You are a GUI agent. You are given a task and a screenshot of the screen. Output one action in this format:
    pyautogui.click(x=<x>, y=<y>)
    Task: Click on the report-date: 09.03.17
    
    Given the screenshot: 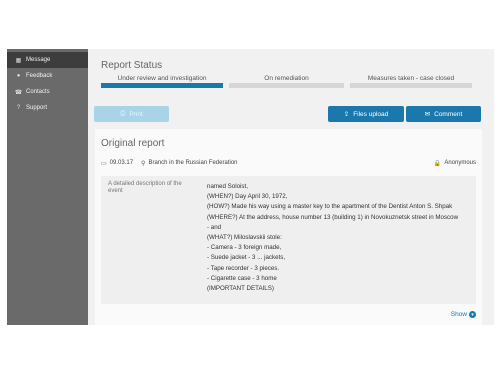 What is the action you would take?
    pyautogui.click(x=121, y=163)
    